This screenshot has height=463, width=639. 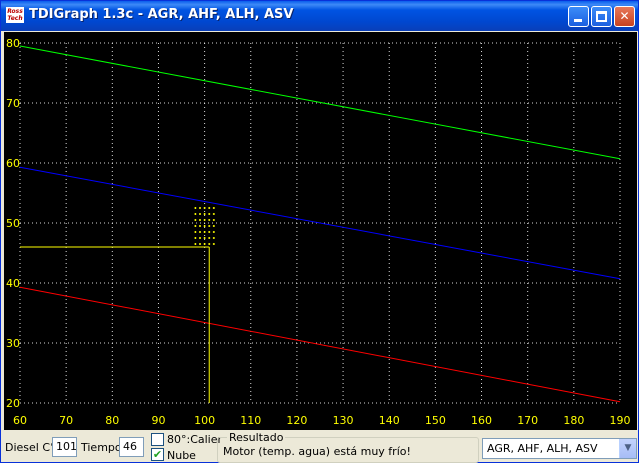 I want to click on logo-text-top: Ross, so click(x=15, y=11).